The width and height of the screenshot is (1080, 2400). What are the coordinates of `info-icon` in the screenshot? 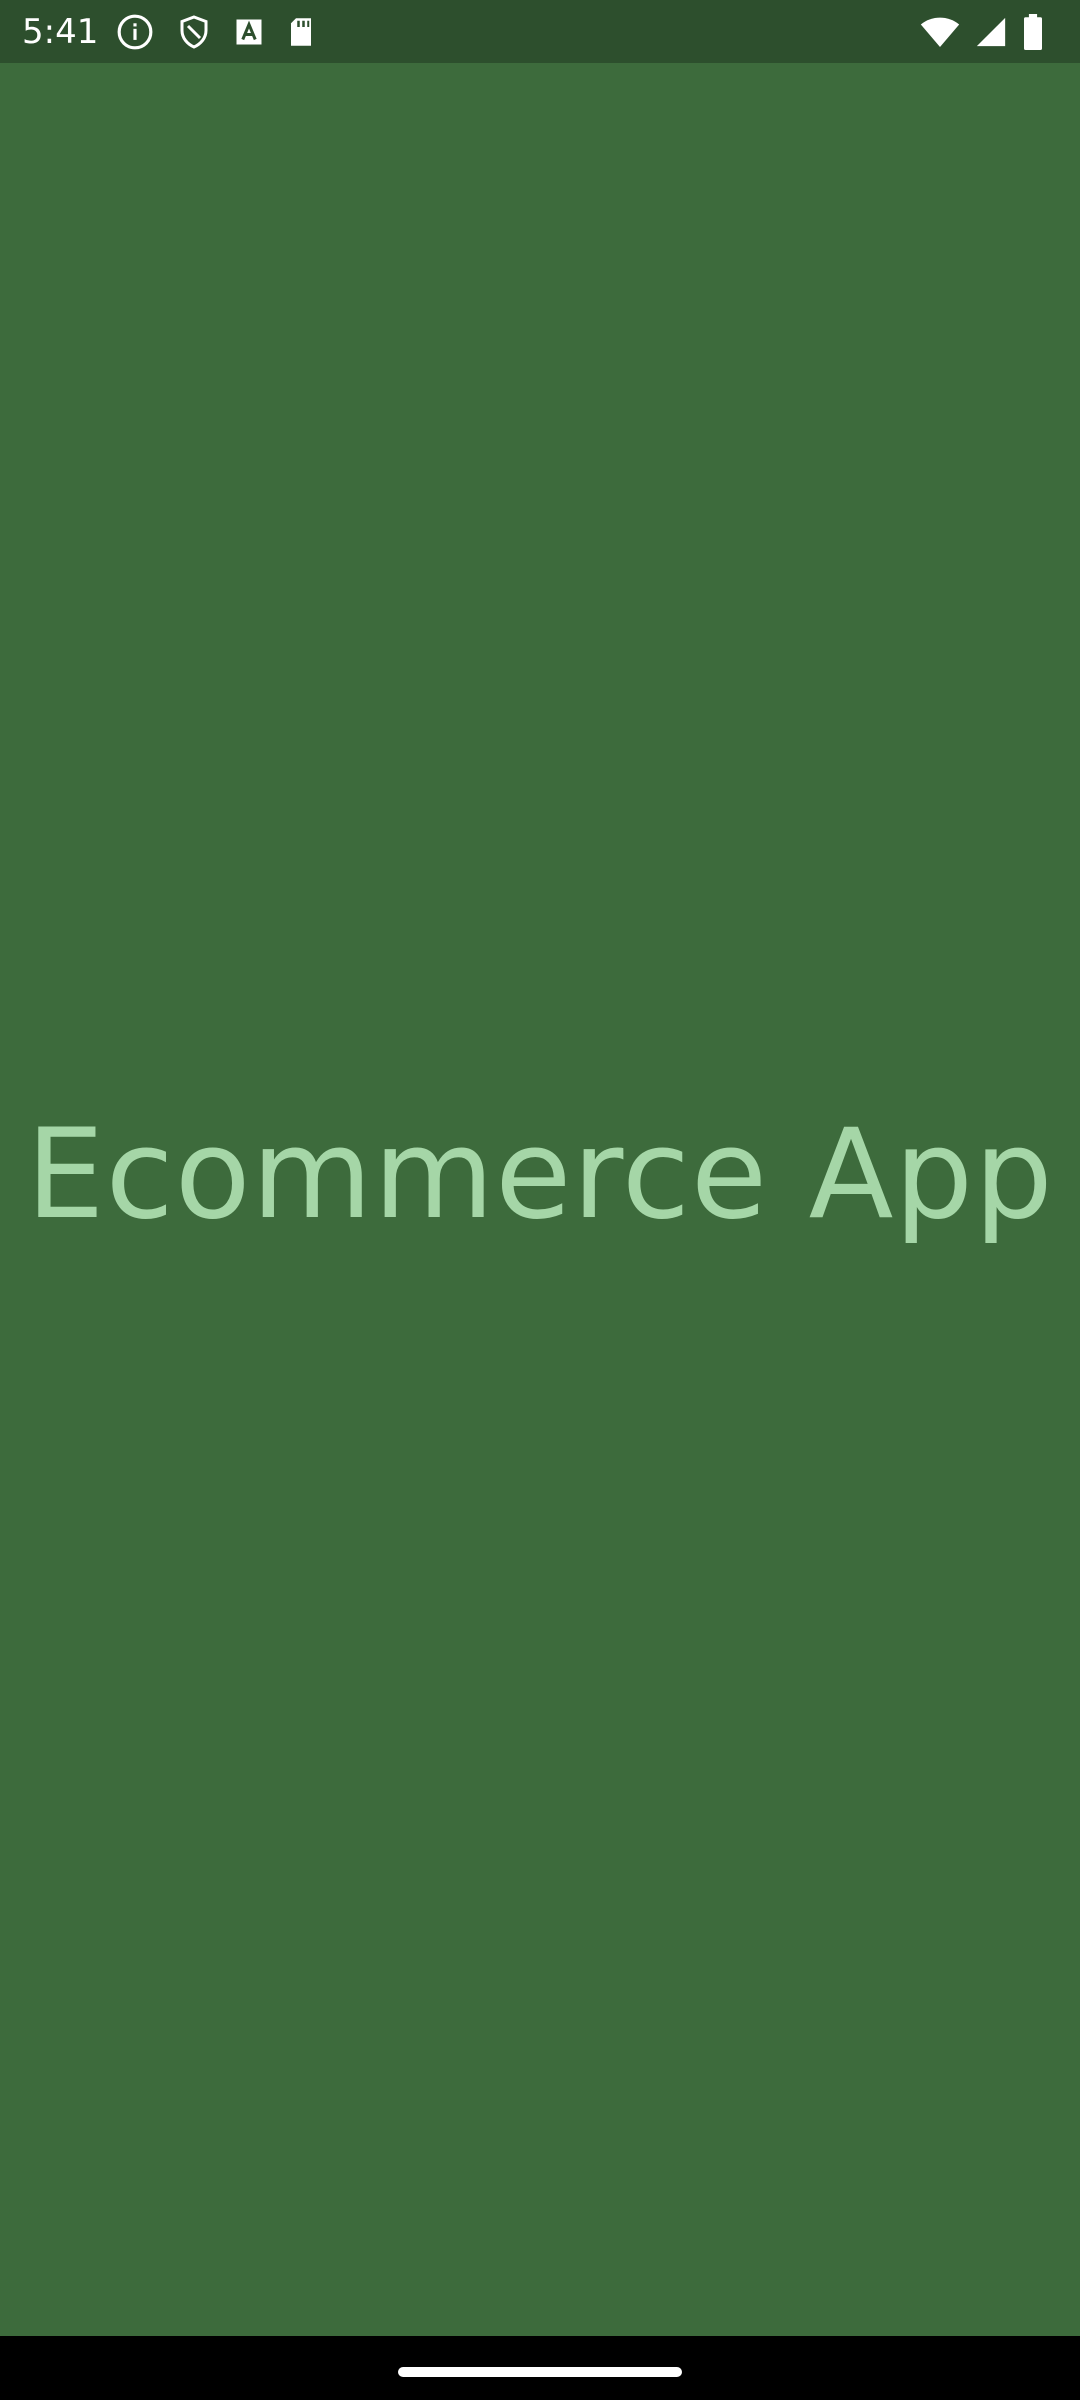 It's located at (135, 32).